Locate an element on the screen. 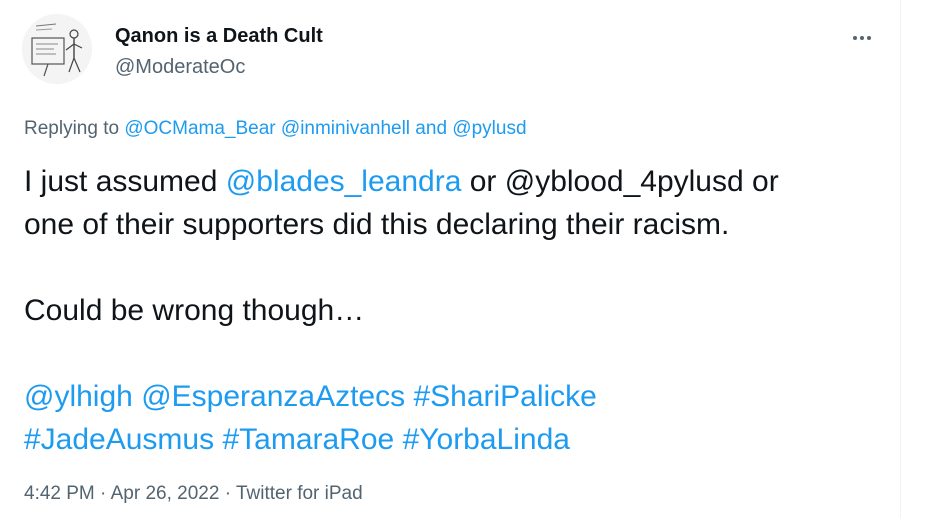 Image resolution: width=930 pixels, height=518 pixels. tweet-tags-line-1: @ylhigh @EsperanzaAztecs #ShariPalicke is located at coordinates (454, 396).